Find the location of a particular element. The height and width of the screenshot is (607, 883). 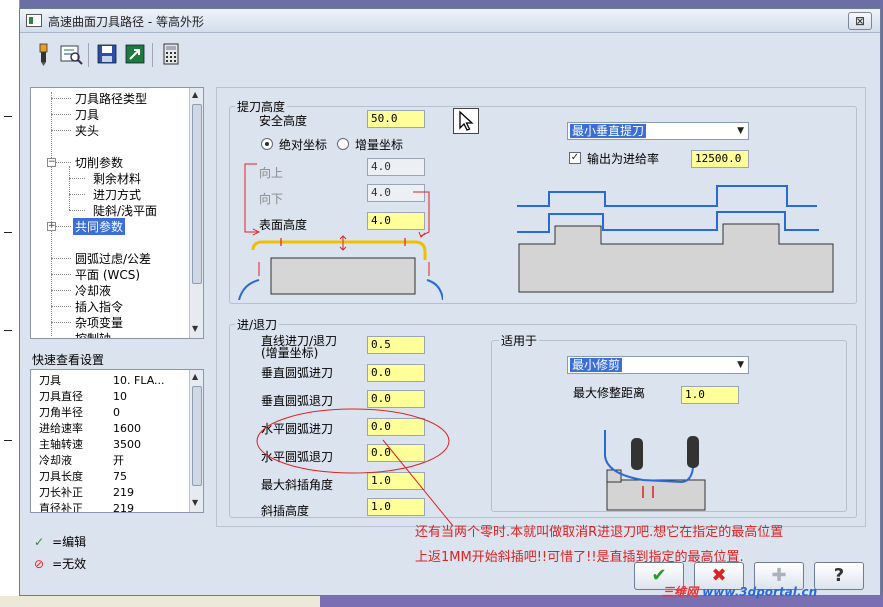

tree-item-tool: 刀具 is located at coordinates (87, 114).